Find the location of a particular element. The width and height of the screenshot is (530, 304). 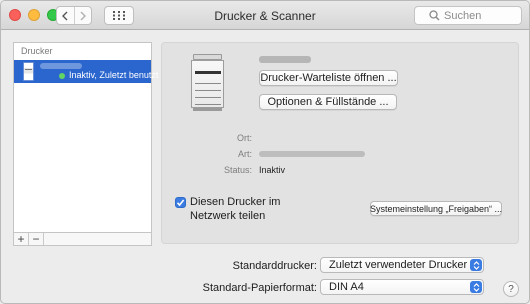

share-printer-checkbox is located at coordinates (180, 202).